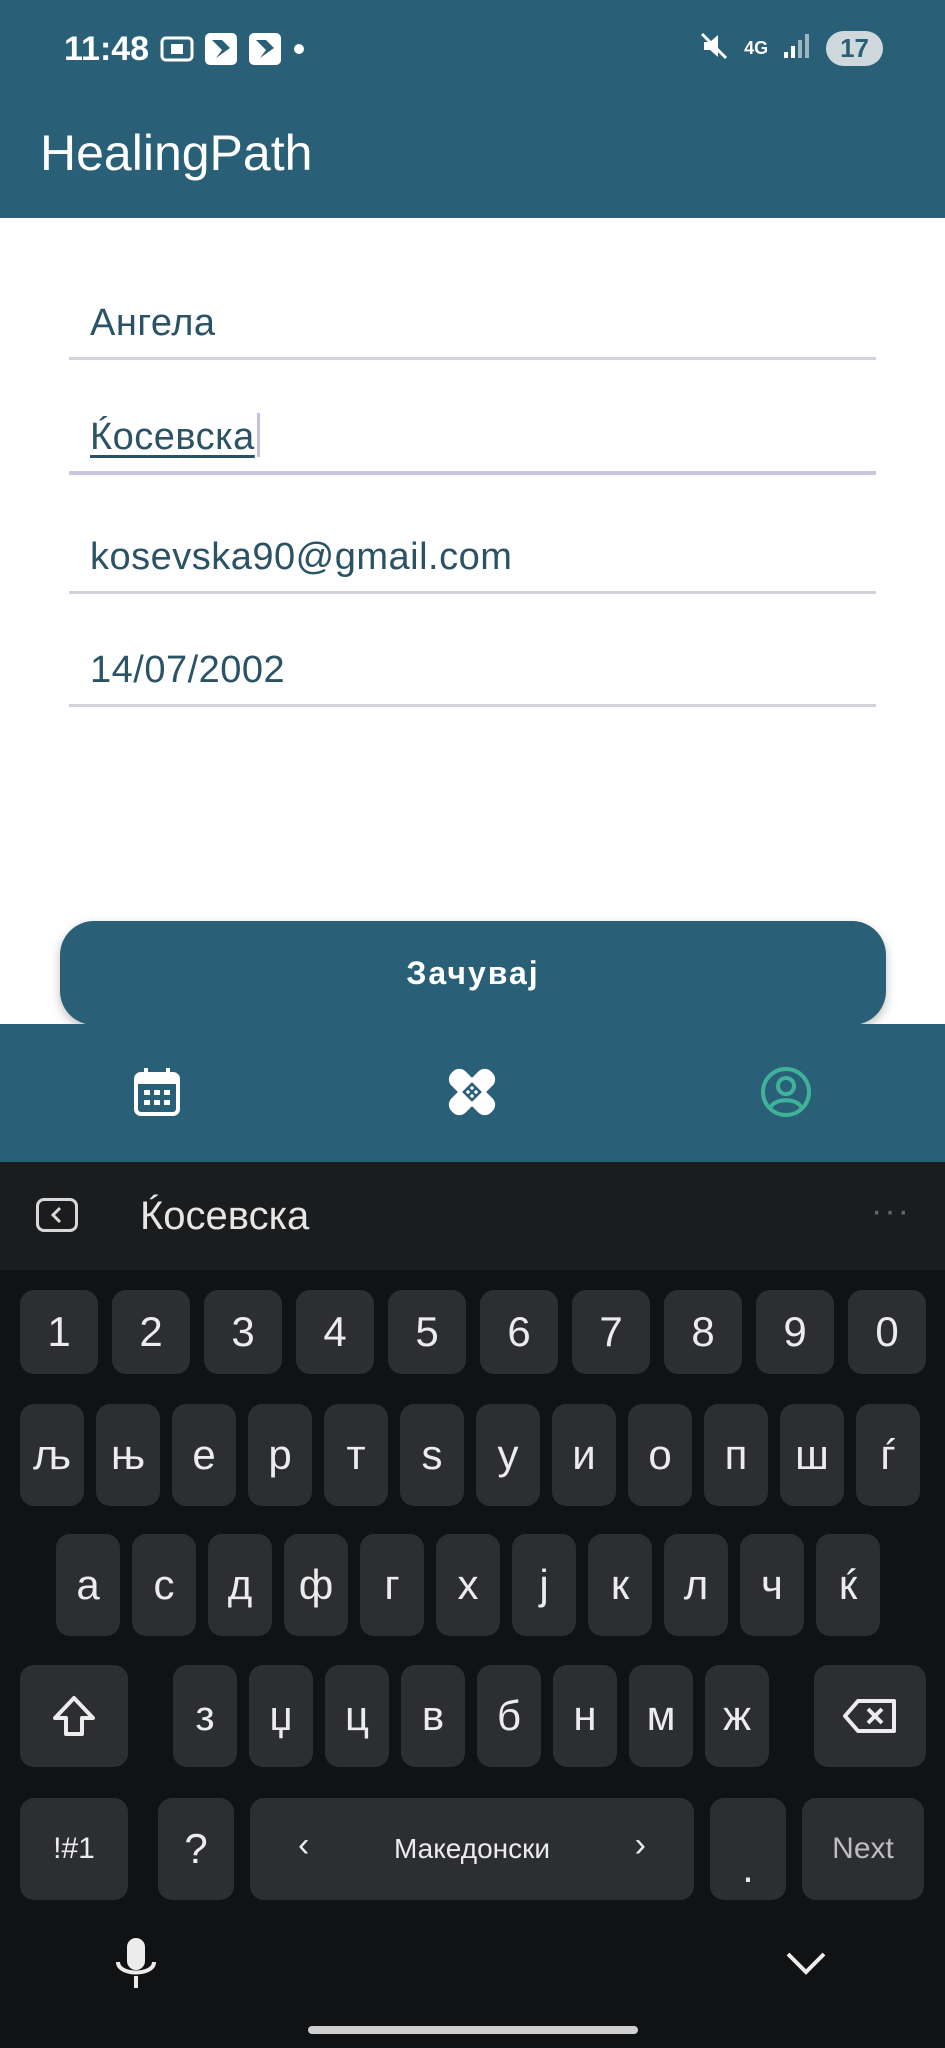  Describe the element at coordinates (472, 440) in the screenshot. I see `last-name-field: Ќосевска` at that location.